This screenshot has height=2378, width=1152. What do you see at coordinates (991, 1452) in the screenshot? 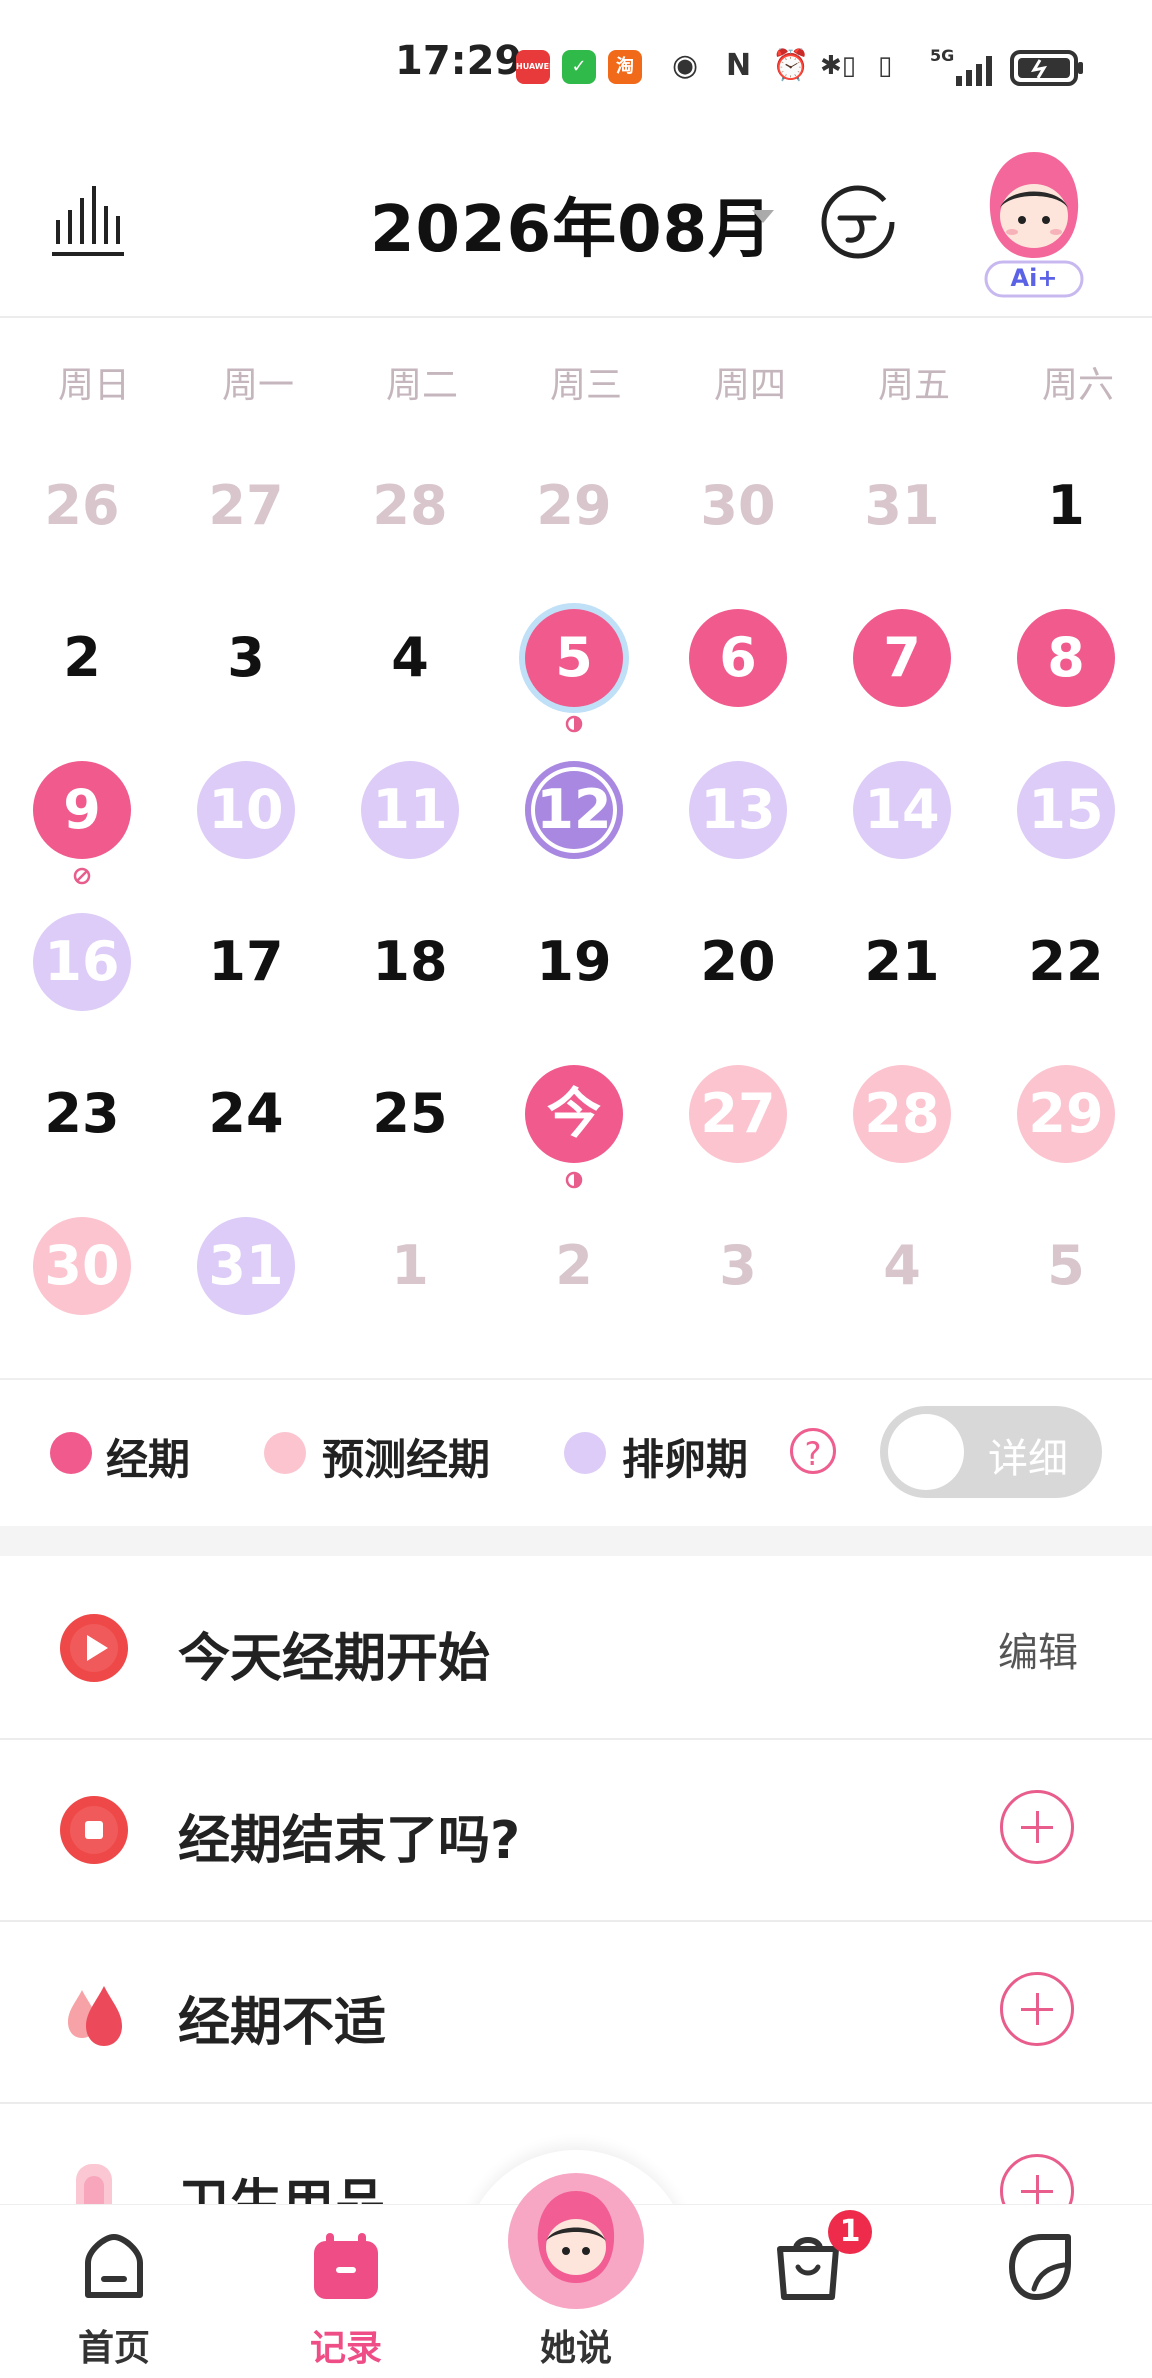
I see `detail-toggle: 详细` at bounding box center [991, 1452].